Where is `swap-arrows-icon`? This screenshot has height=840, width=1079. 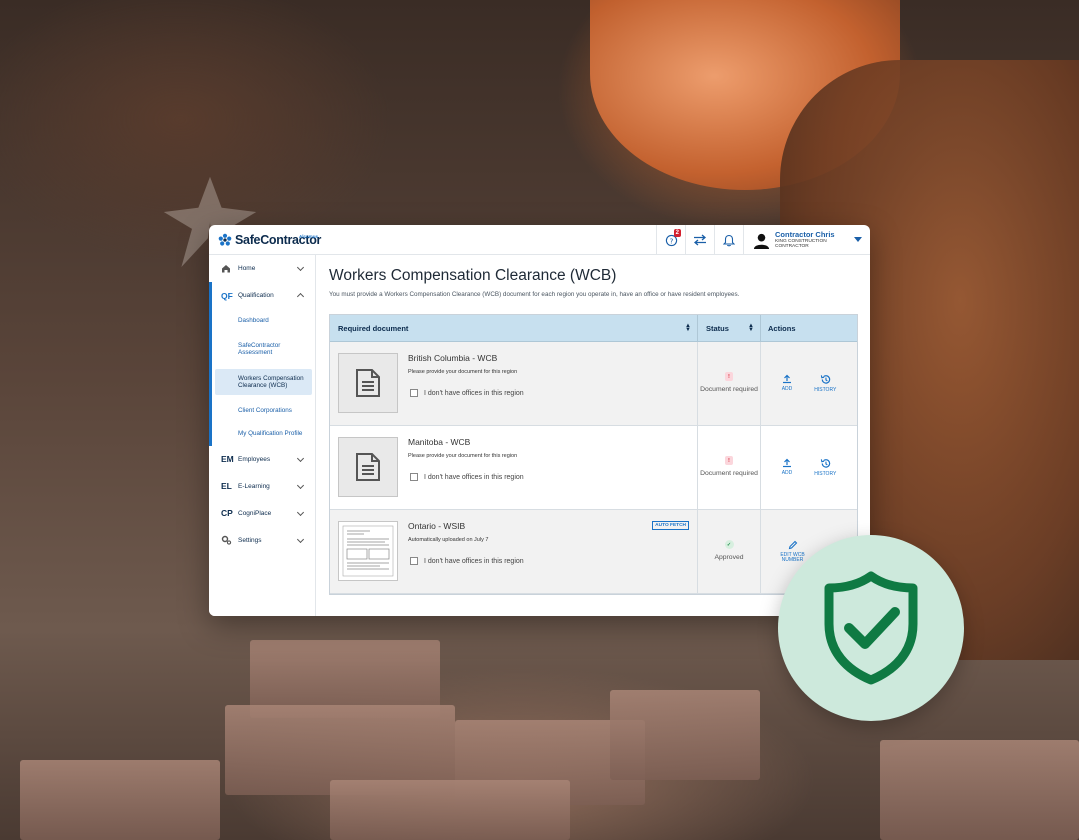
swap-arrows-icon is located at coordinates (700, 240).